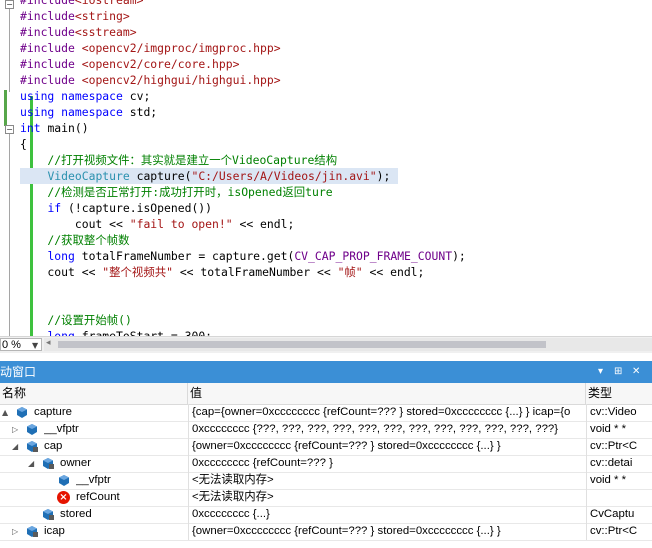  What do you see at coordinates (181, 48) in the screenshot?
I see `code-token: <opencv2/imgproc/imgproc.hpp>` at bounding box center [181, 48].